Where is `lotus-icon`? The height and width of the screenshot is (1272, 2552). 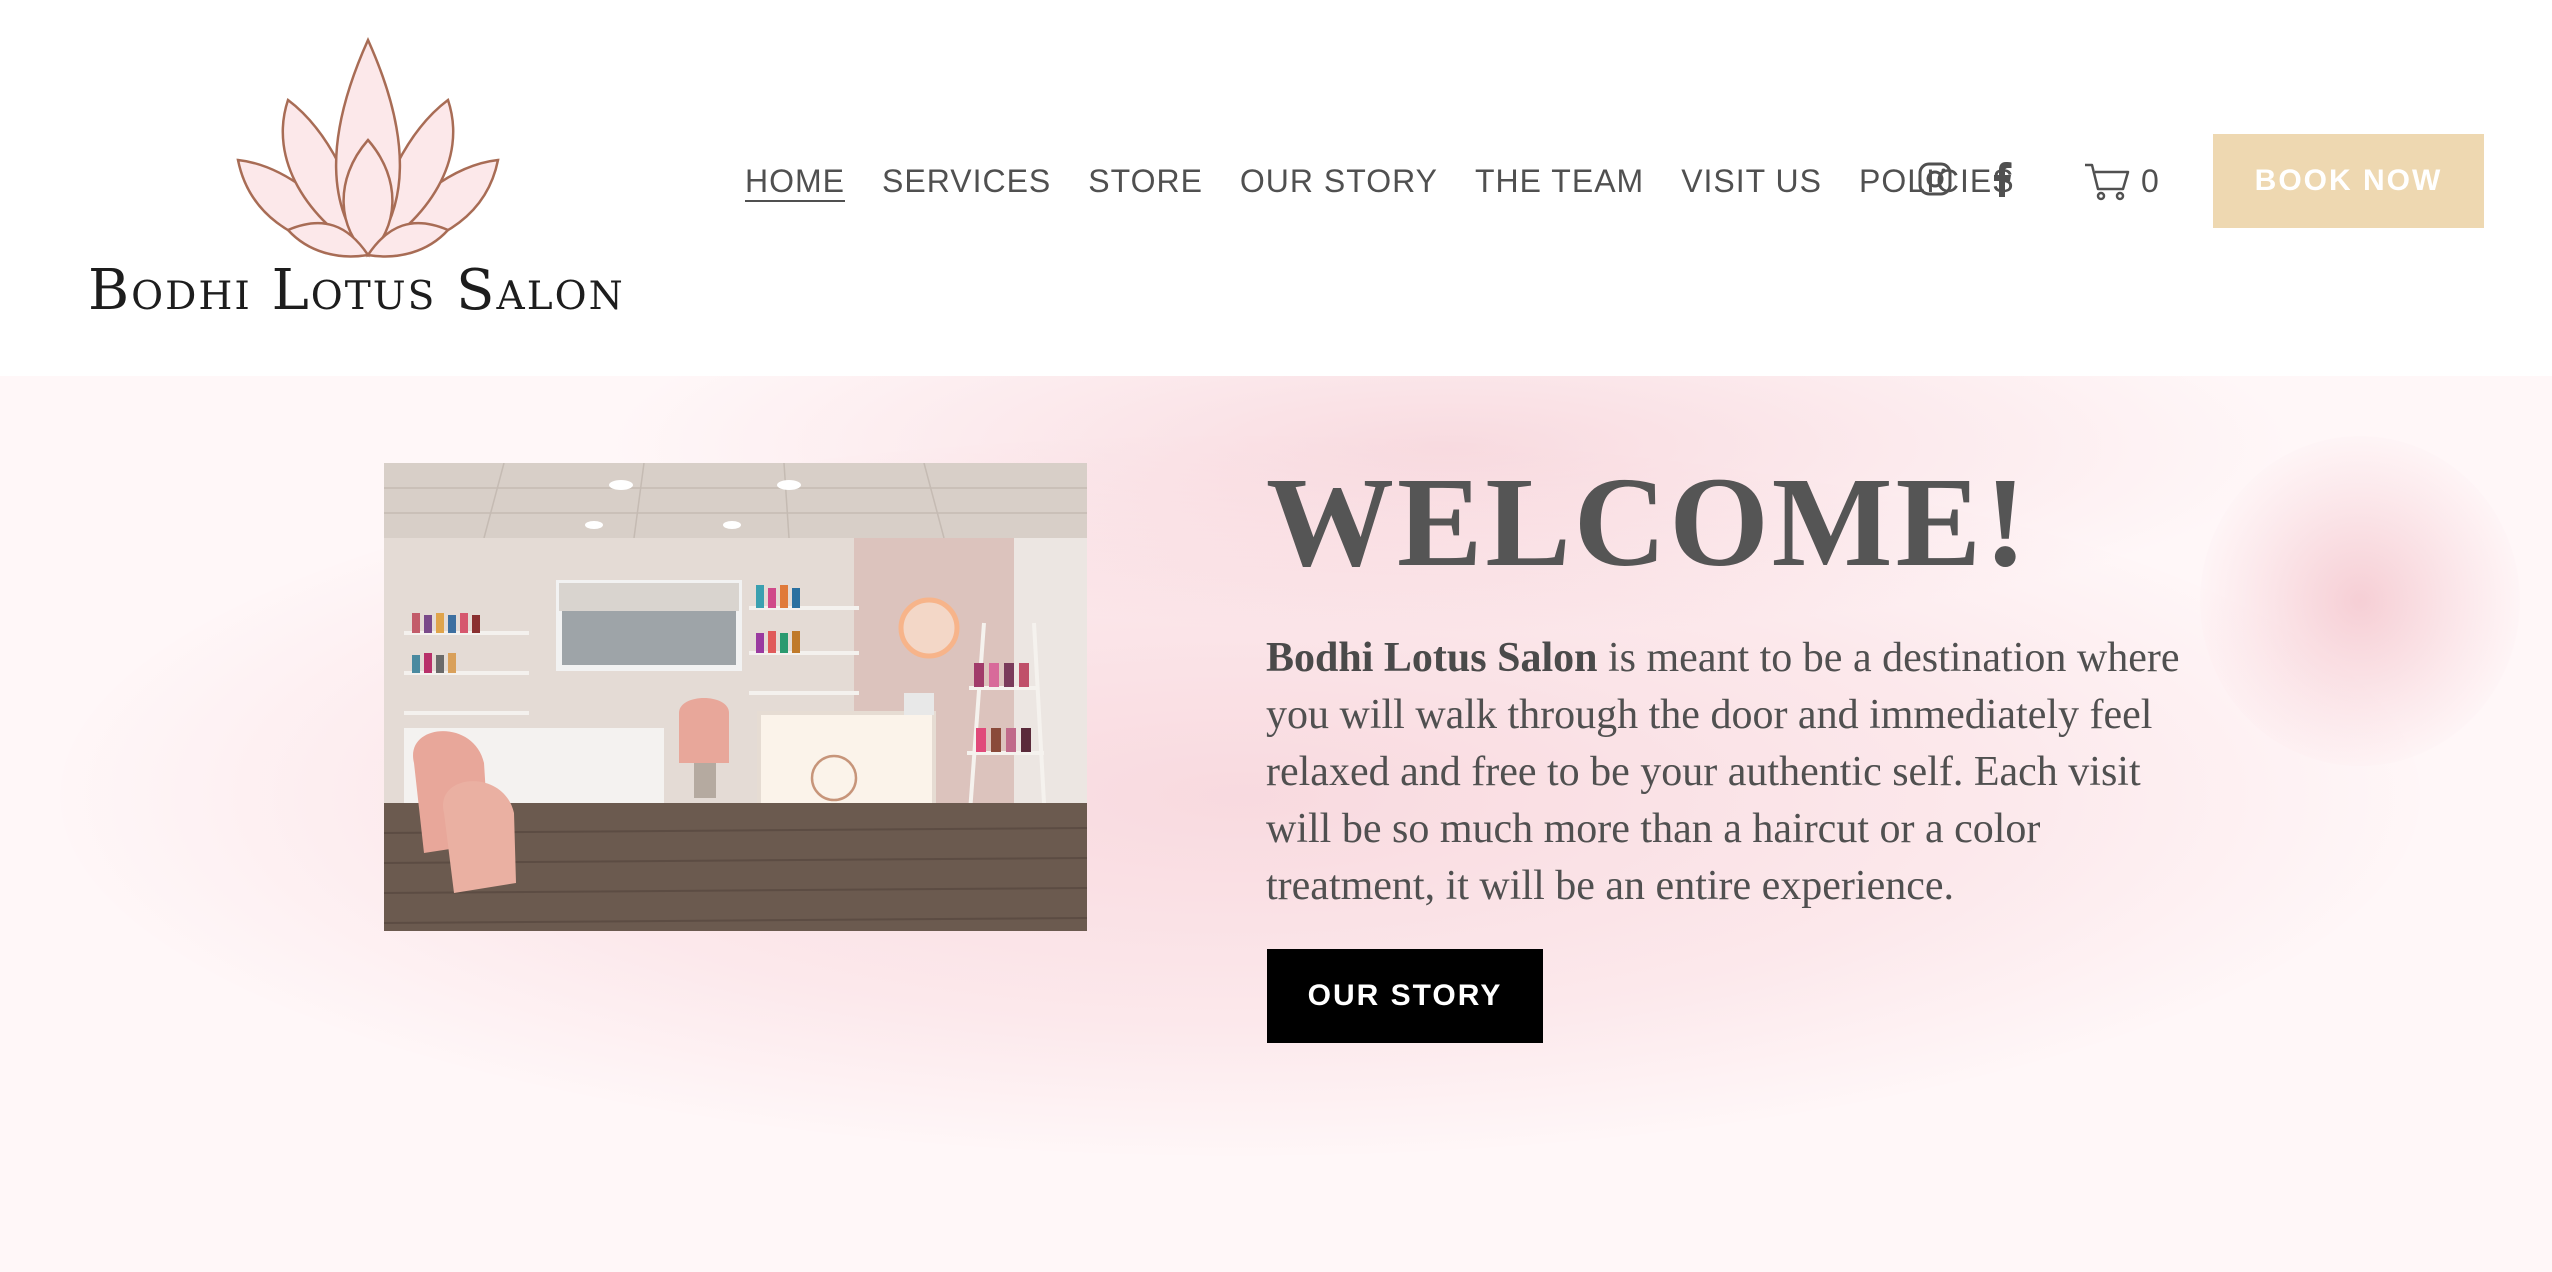 lotus-icon is located at coordinates (368, 147).